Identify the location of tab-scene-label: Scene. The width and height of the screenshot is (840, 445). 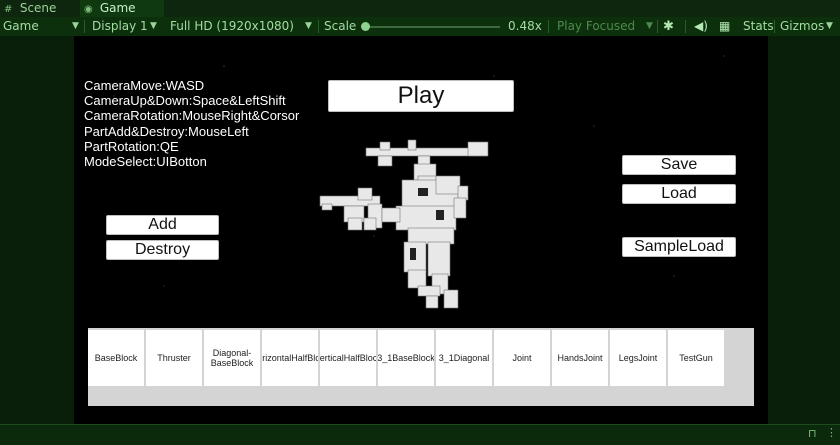
(38, 8).